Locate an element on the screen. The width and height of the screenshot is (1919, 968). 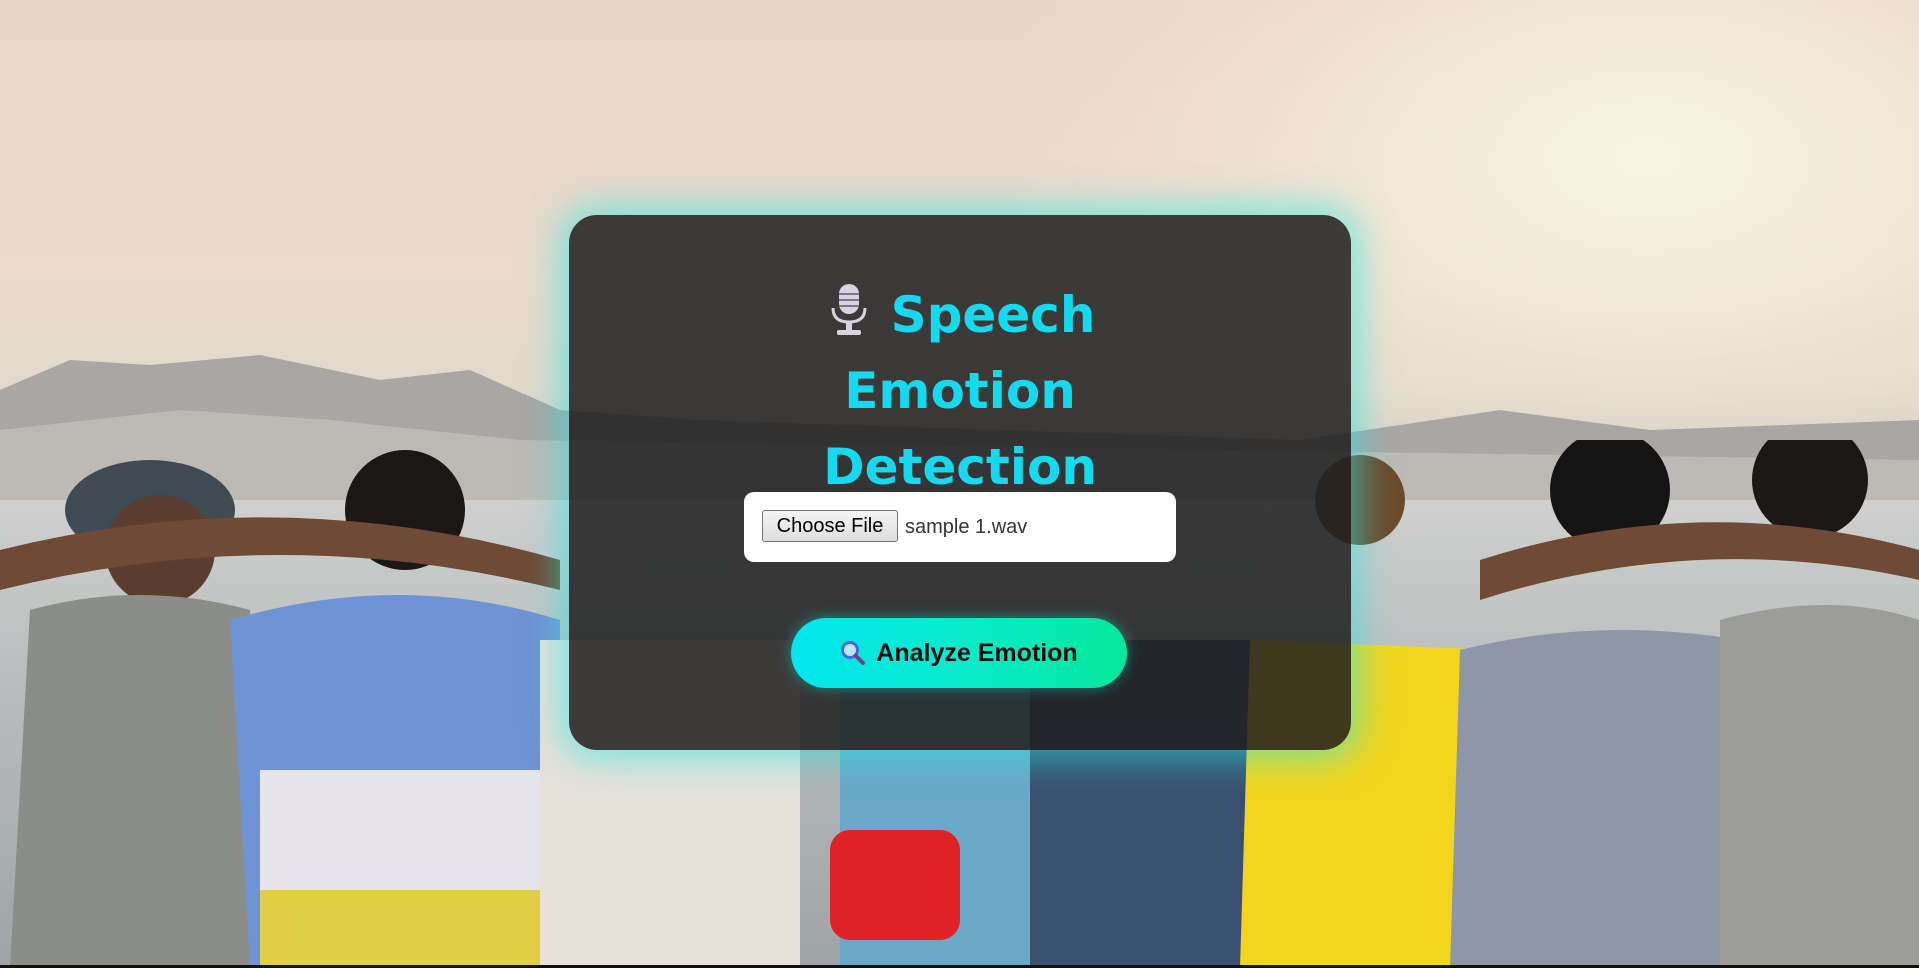
analyze-emotion-label: Analyze Emotion is located at coordinates (977, 652).